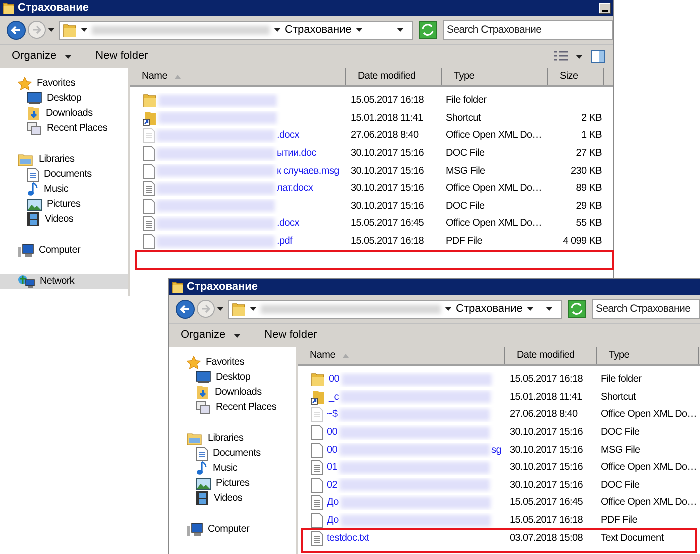 This screenshot has height=554, width=700. I want to click on file-name: лат.docx, so click(295, 188).